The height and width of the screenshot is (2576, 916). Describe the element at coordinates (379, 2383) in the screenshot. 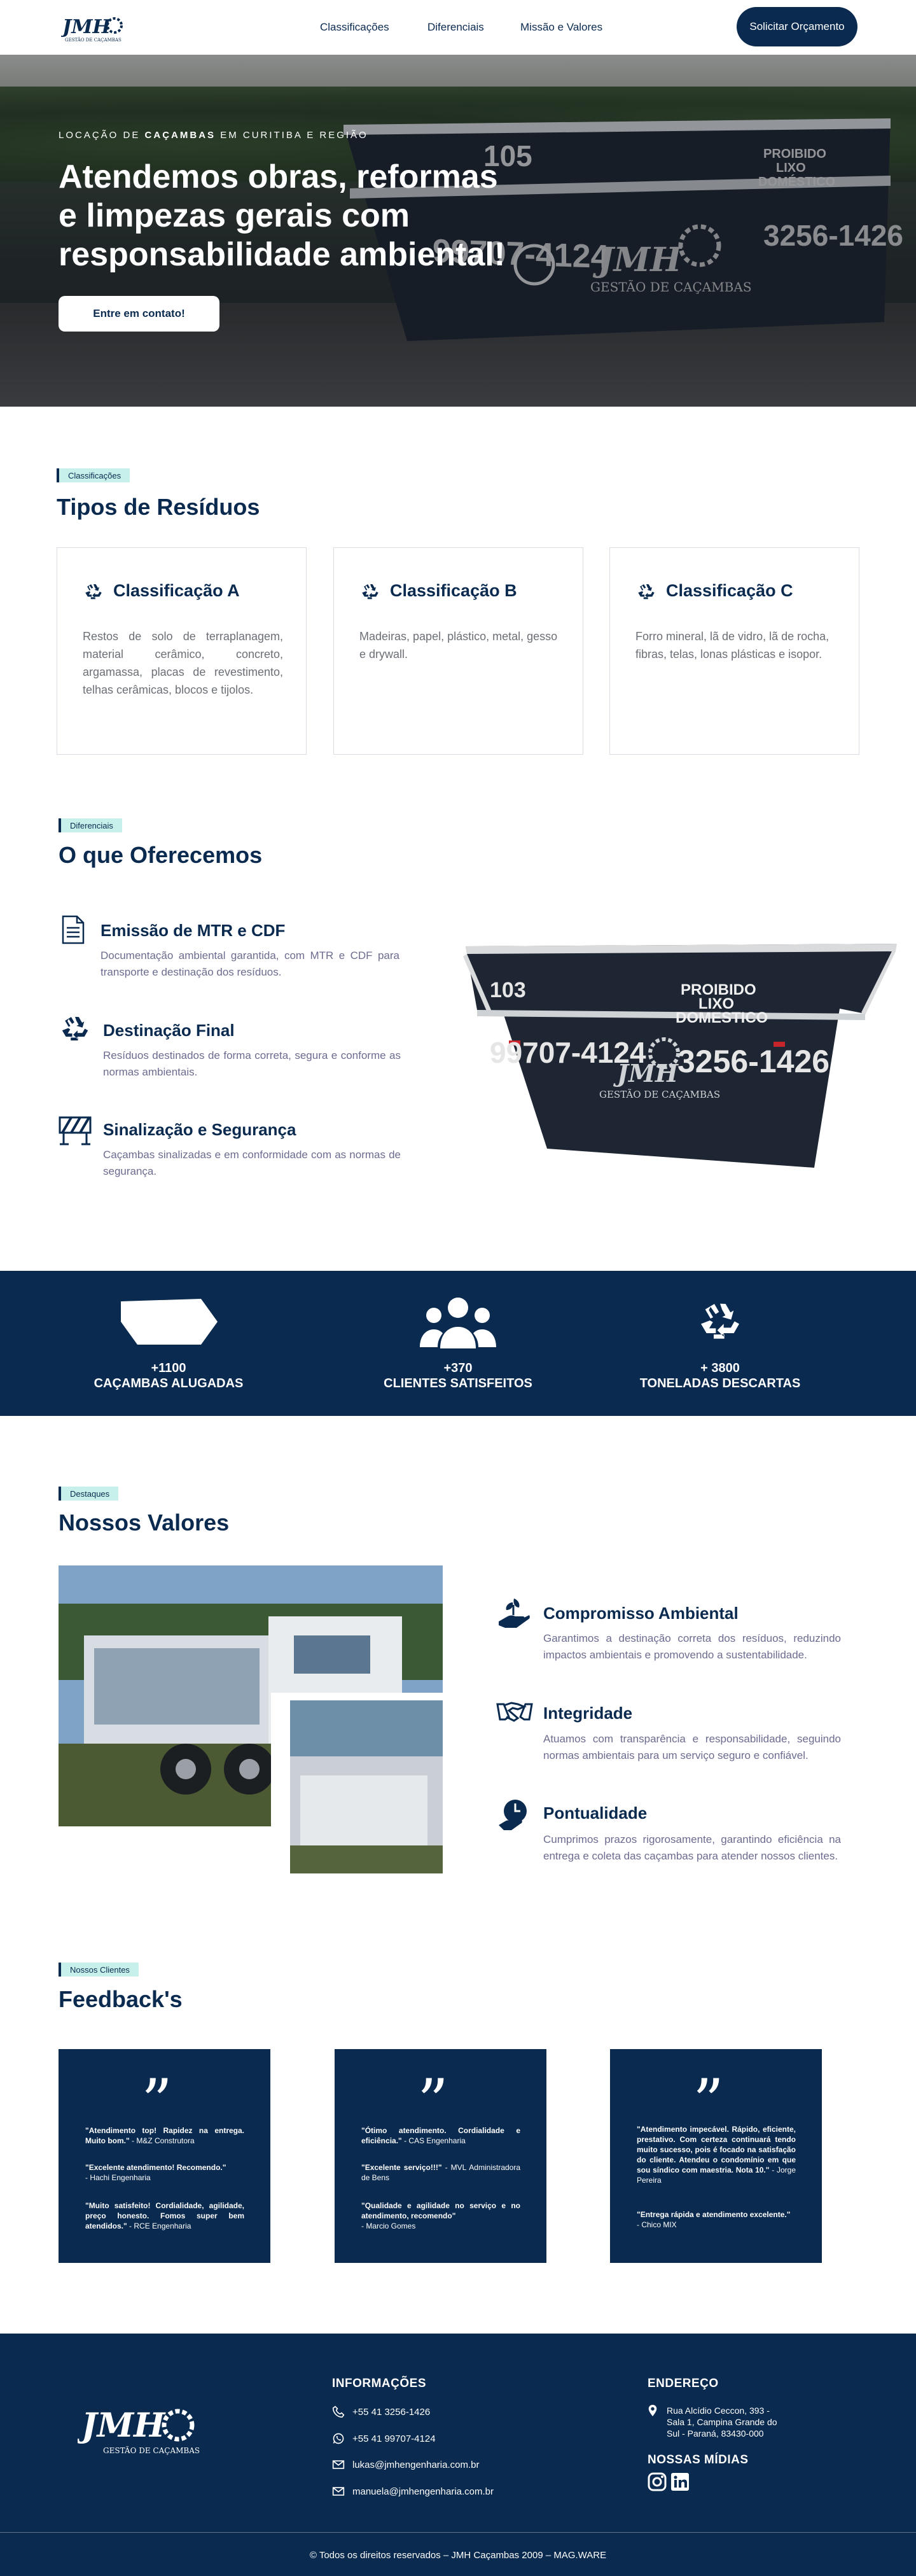

I see `footer-info-title: INFORMAÇÕES` at that location.